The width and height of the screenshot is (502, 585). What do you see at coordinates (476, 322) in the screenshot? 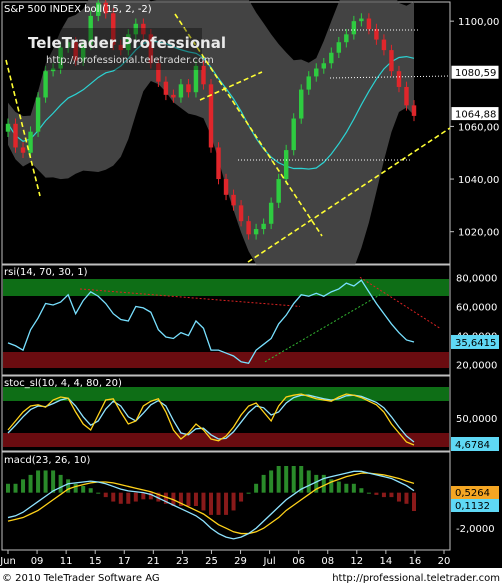
I see `rsi-y-axis: 80,000060,000040,000020,0000` at bounding box center [476, 322].